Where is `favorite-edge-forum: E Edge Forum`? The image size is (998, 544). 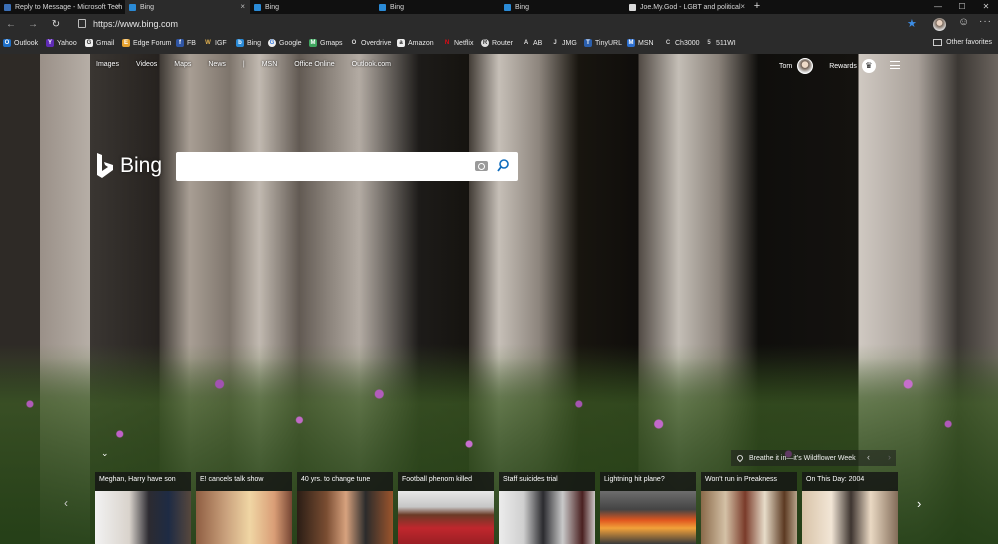
favorite-edge-forum: E Edge Forum is located at coordinates (147, 43).